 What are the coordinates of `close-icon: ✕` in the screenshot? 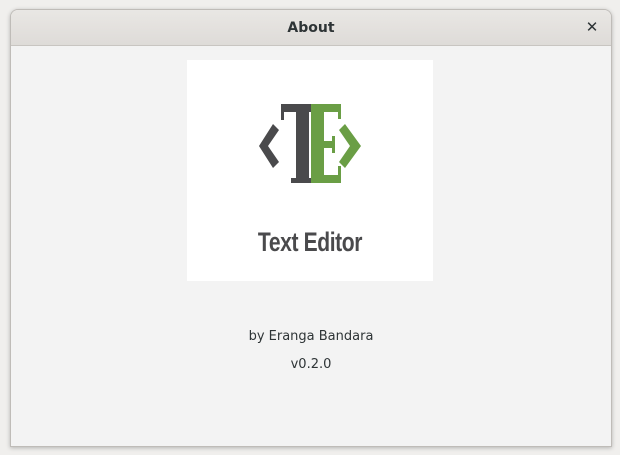 It's located at (592, 27).